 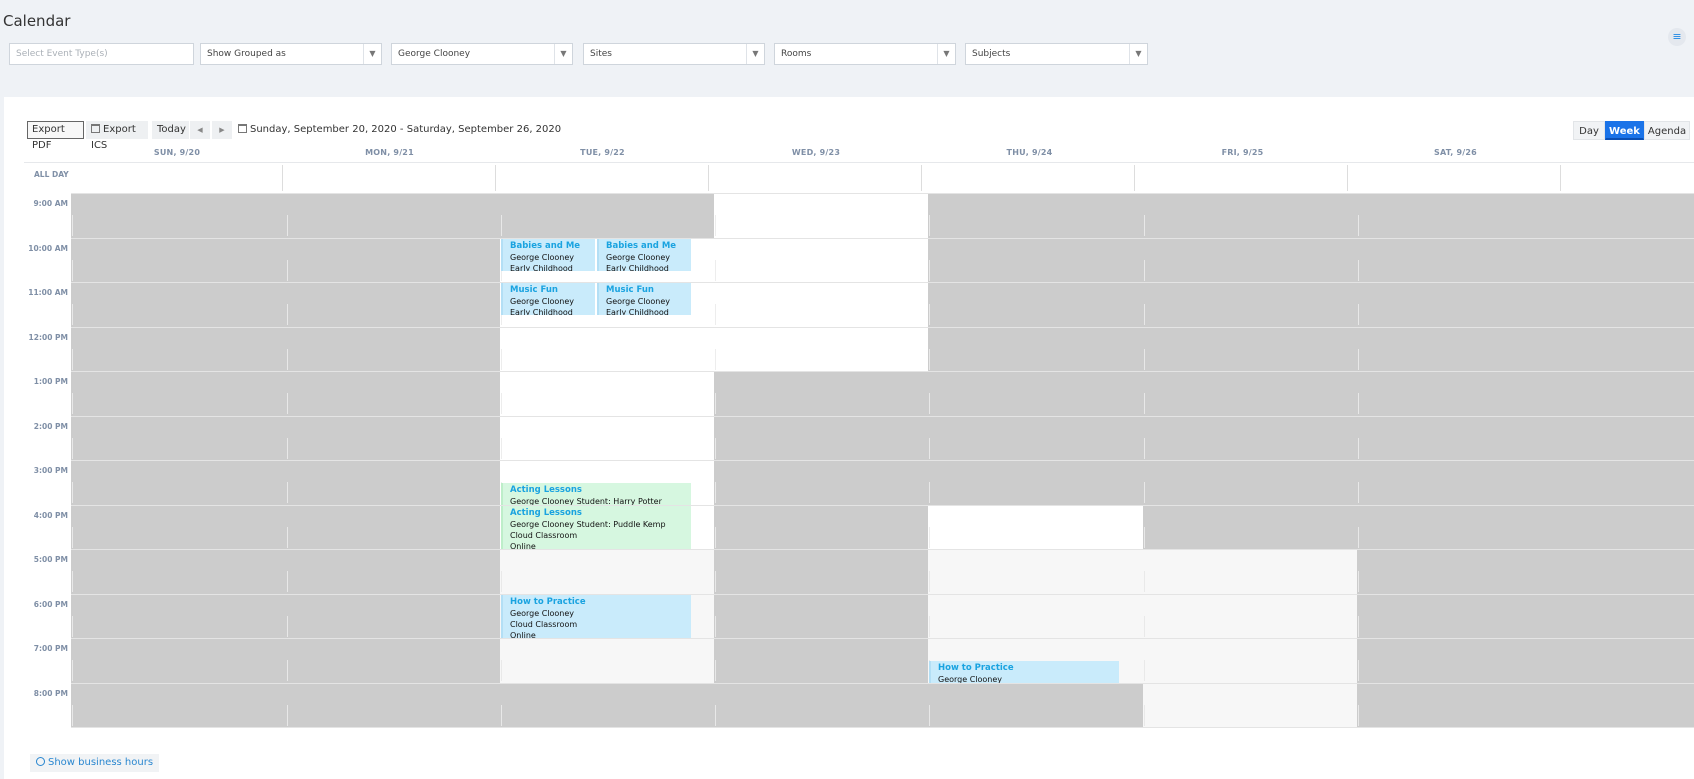 What do you see at coordinates (389, 152) in the screenshot?
I see `day-header-mon: MON, 9/21` at bounding box center [389, 152].